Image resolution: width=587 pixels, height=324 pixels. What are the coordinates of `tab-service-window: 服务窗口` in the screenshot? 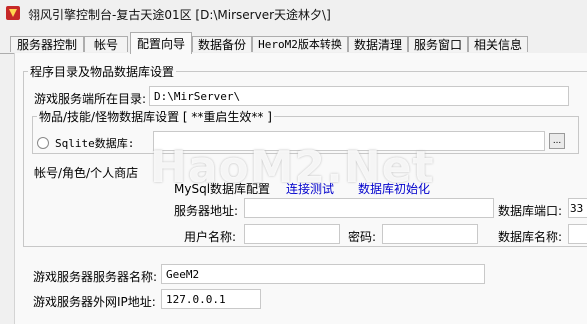 It's located at (438, 44).